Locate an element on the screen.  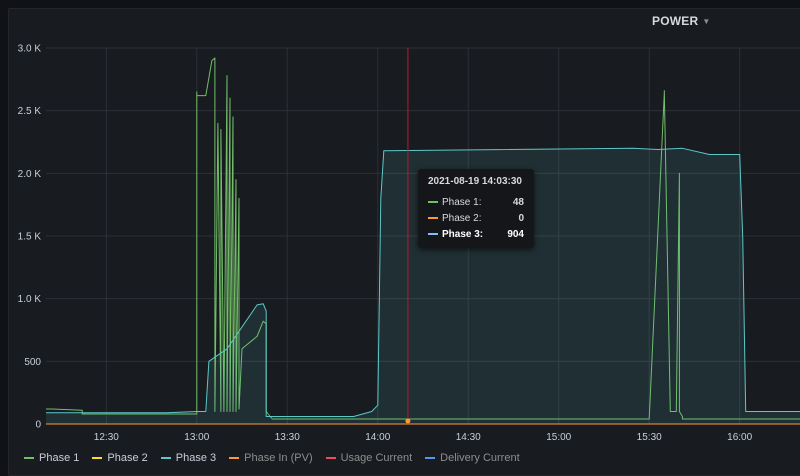
y-axis: 0 500 1.0 K 1.5 K 2.0 K 2.5 K 3.0 K is located at coordinates (30, 237).